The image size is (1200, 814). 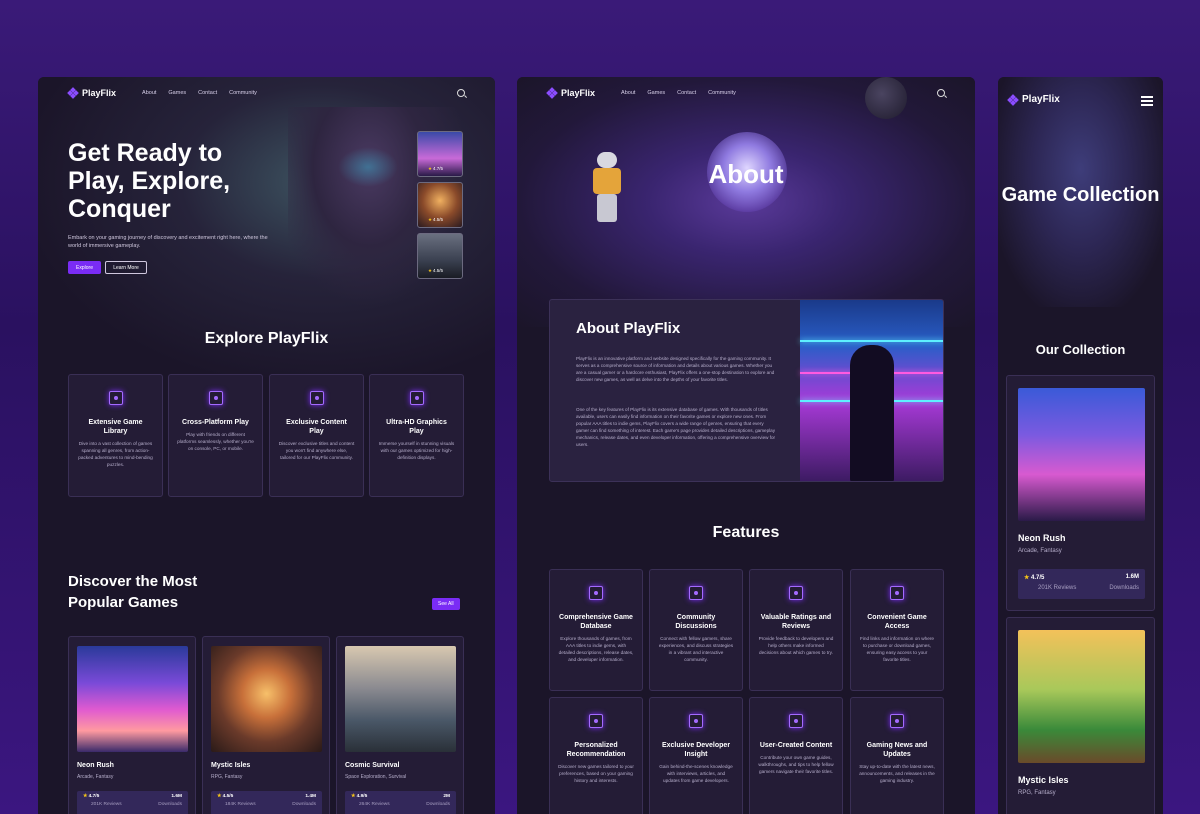 What do you see at coordinates (376, 777) in the screenshot?
I see `game-tags: Space Exploration, Survival` at bounding box center [376, 777].